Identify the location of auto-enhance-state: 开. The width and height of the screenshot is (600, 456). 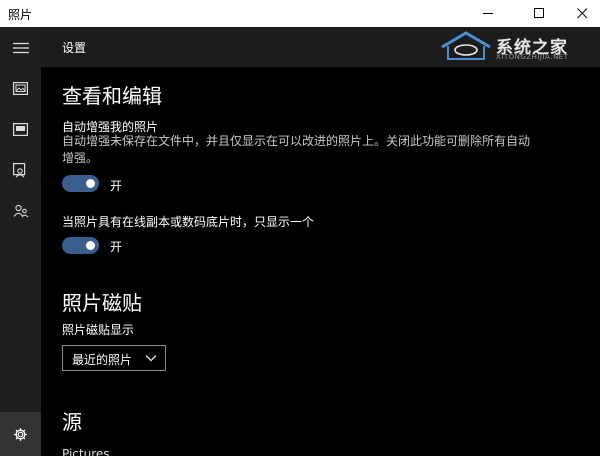
(116, 186).